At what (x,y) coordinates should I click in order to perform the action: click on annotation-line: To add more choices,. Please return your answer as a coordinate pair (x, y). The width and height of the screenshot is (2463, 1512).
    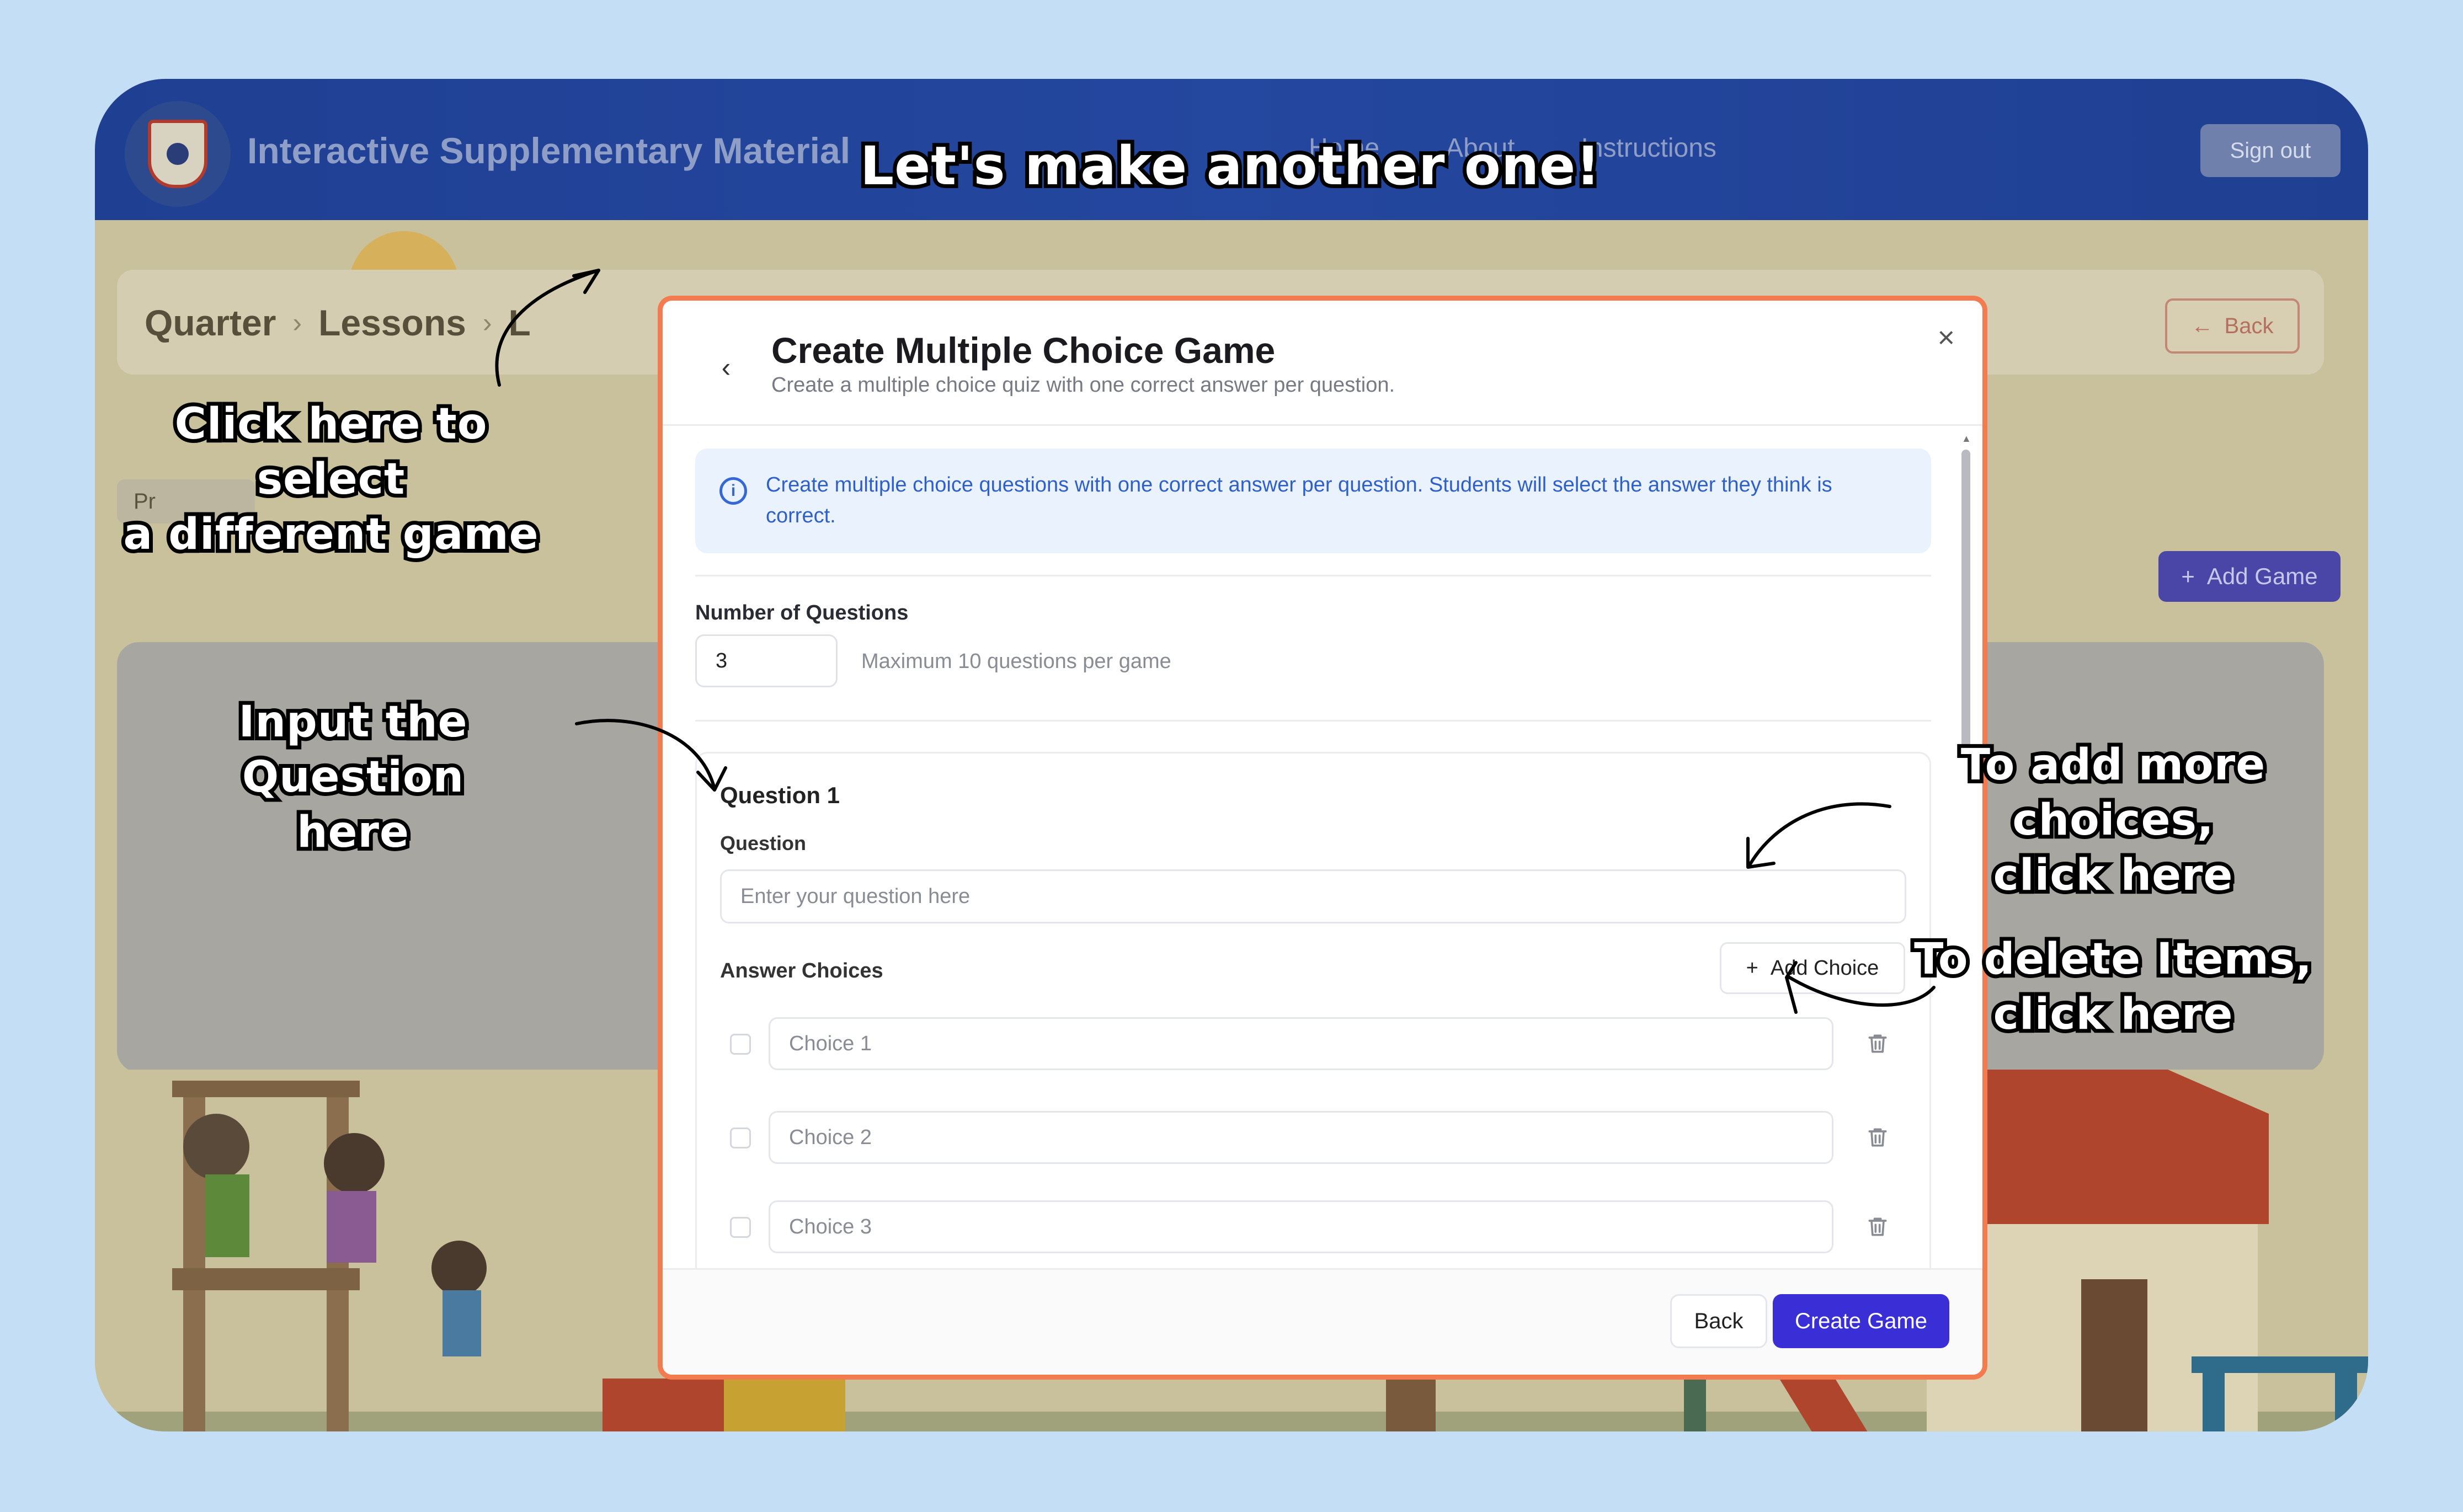
    Looking at the image, I should click on (2113, 793).